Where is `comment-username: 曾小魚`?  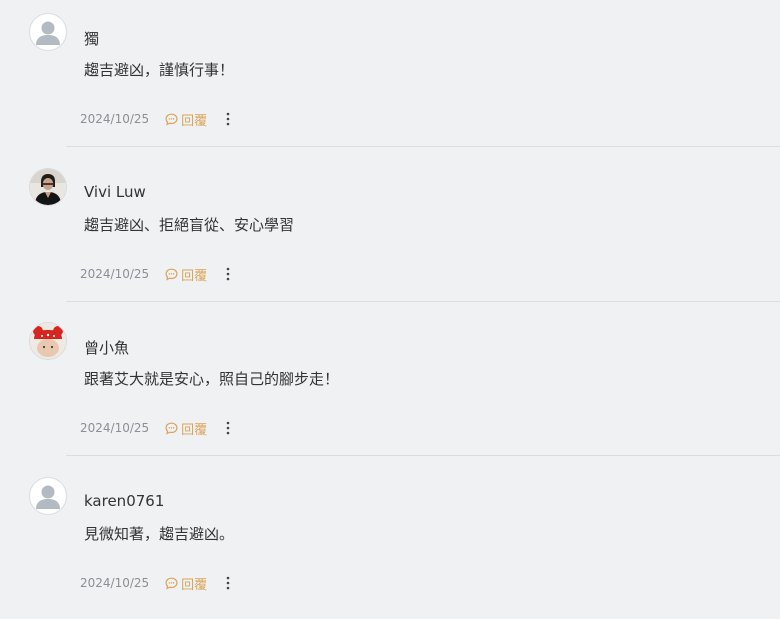 comment-username: 曾小魚 is located at coordinates (107, 348).